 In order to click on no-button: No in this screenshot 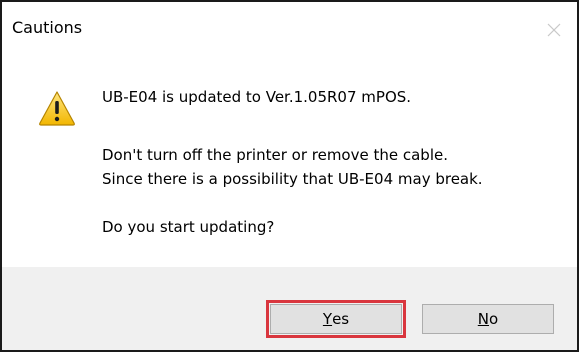, I will do `click(488, 319)`.